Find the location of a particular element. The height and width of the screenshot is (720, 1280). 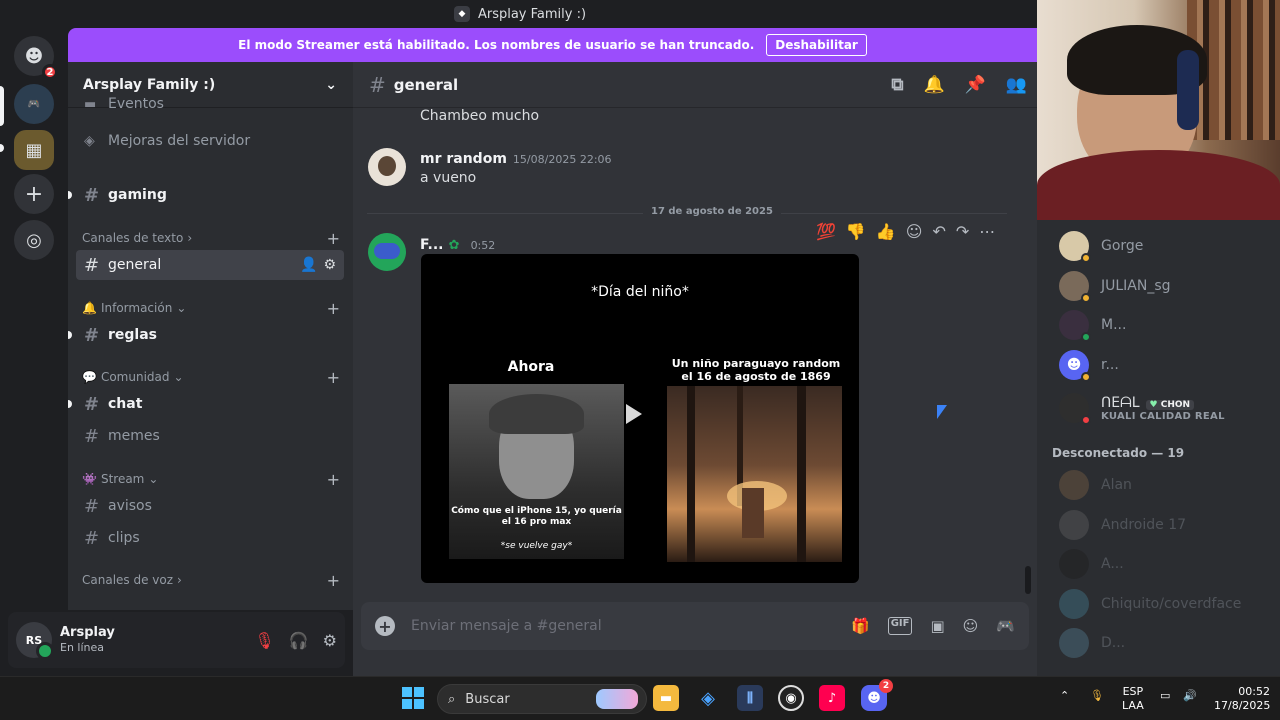

chevron-up-icon: ⌃ is located at coordinates (1064, 696).